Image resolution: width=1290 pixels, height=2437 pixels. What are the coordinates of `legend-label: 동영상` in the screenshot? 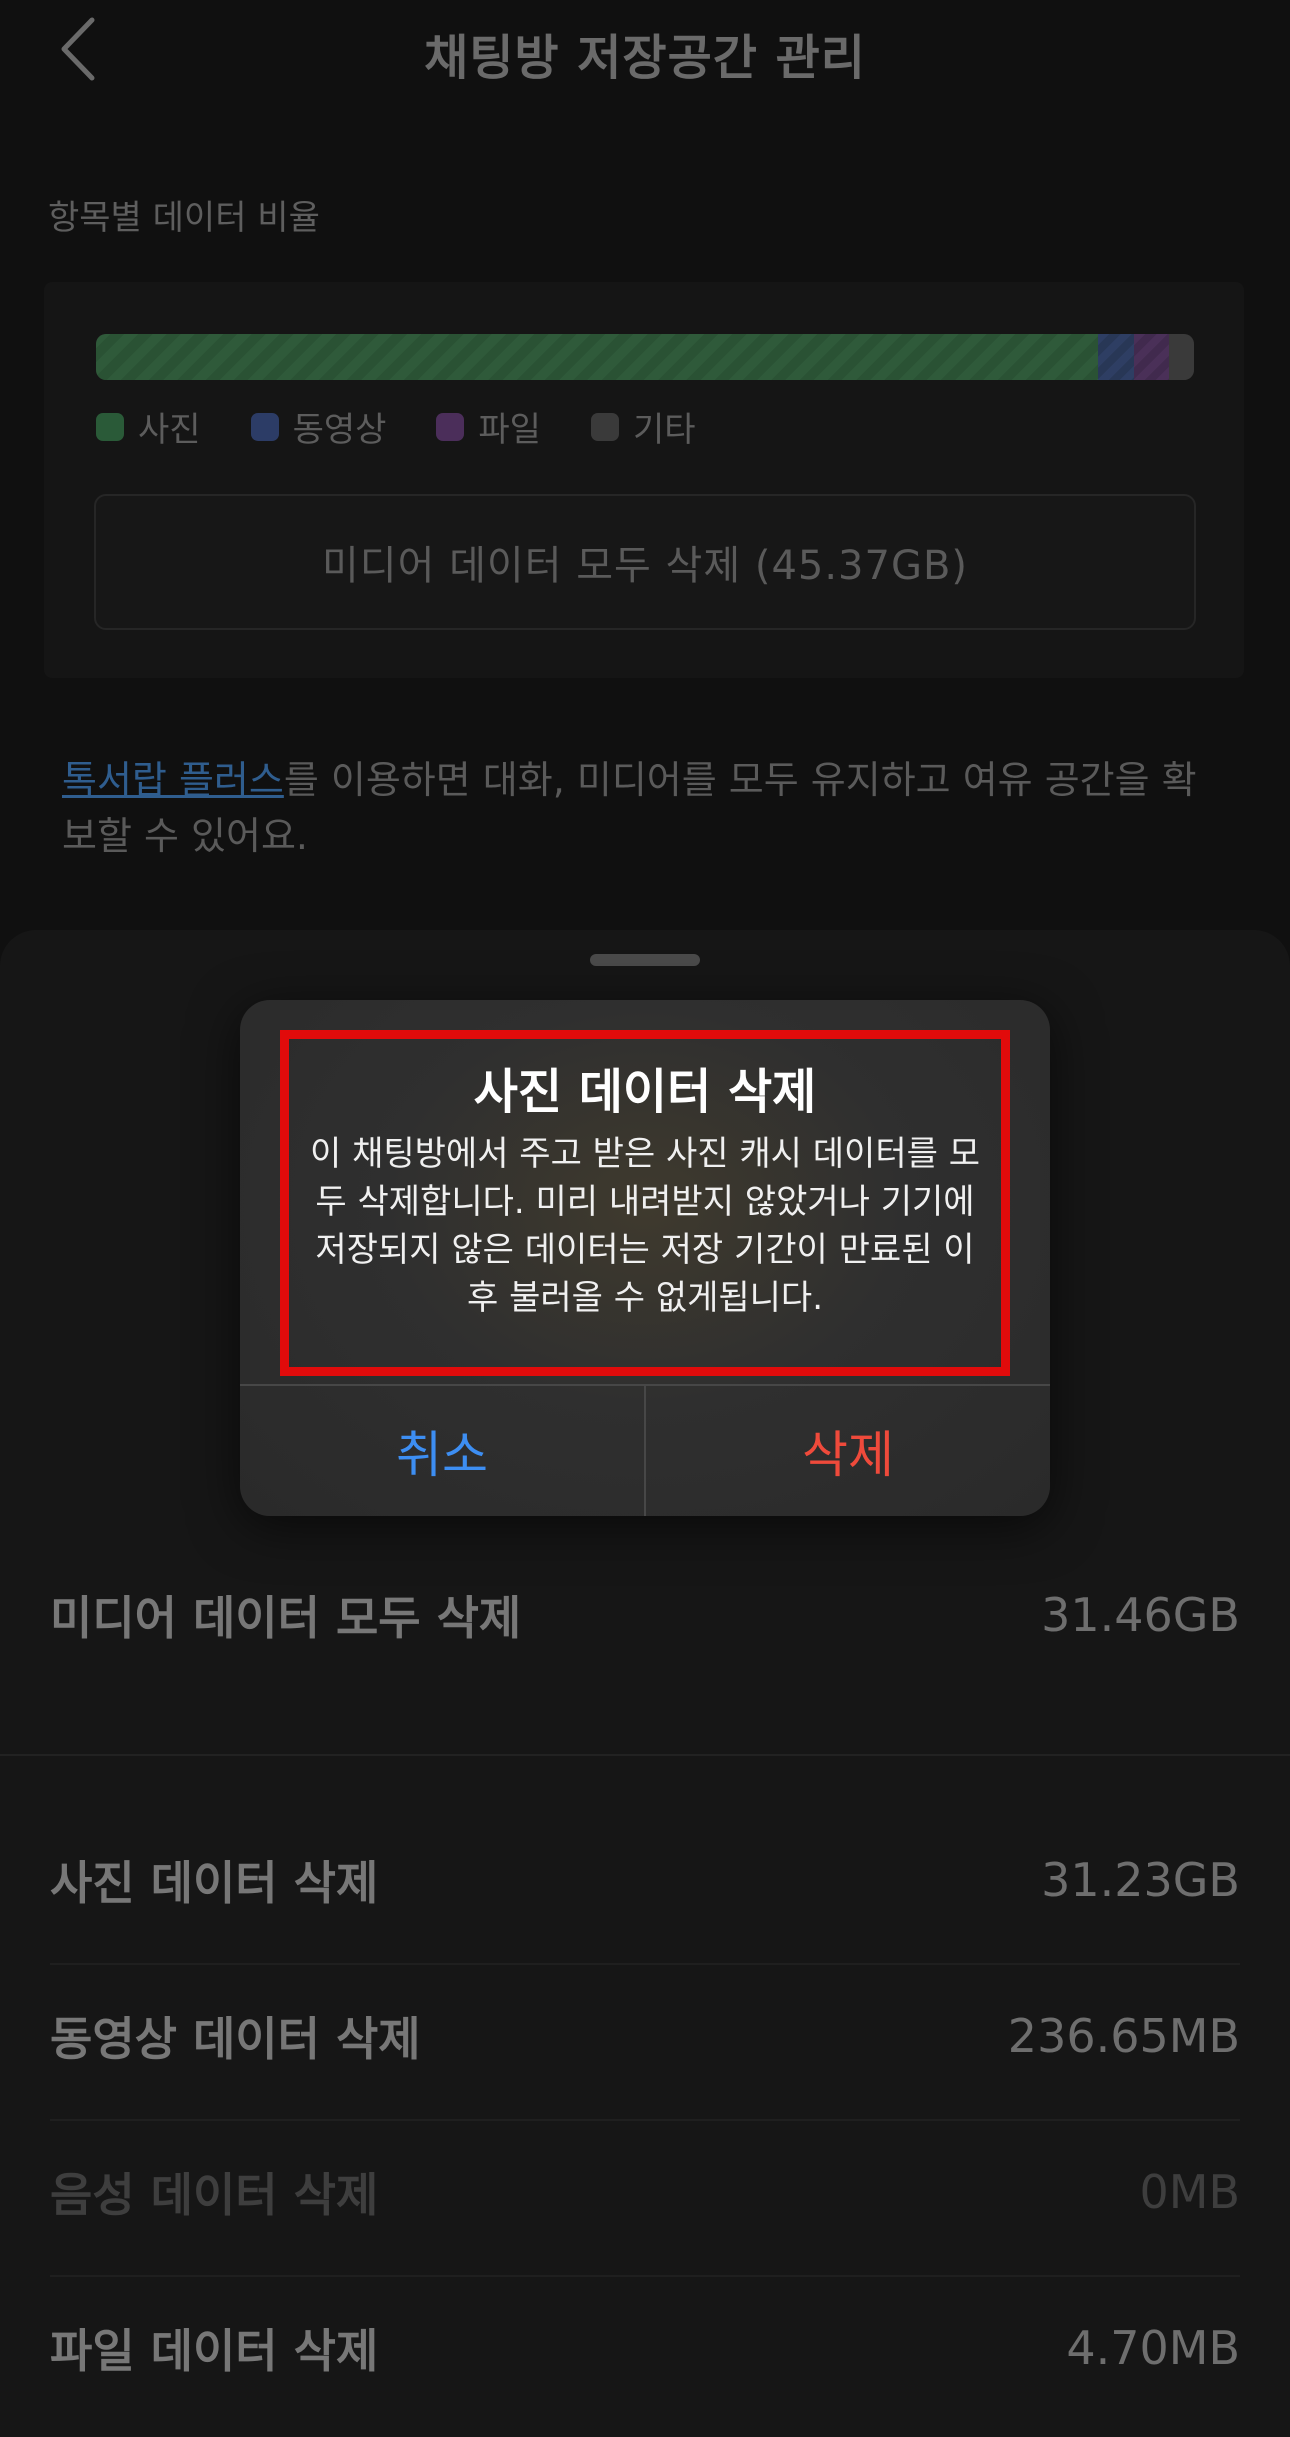 It's located at (339, 430).